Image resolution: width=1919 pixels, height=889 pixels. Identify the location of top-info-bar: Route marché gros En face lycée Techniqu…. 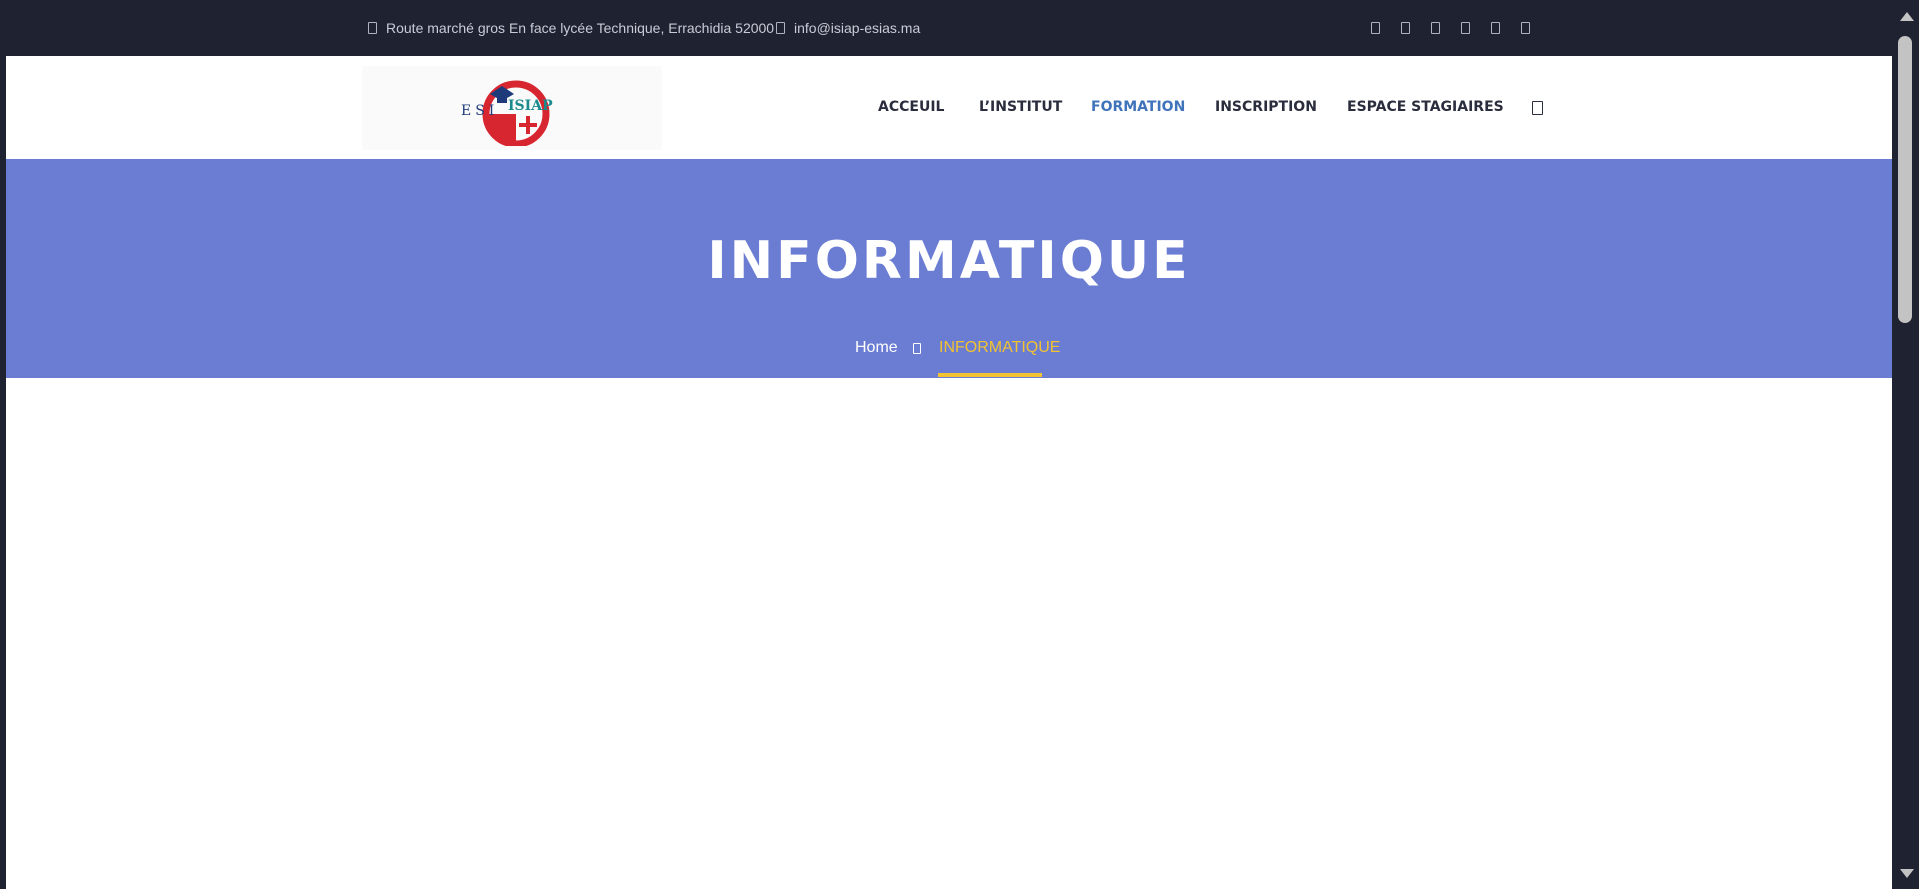
(949, 28).